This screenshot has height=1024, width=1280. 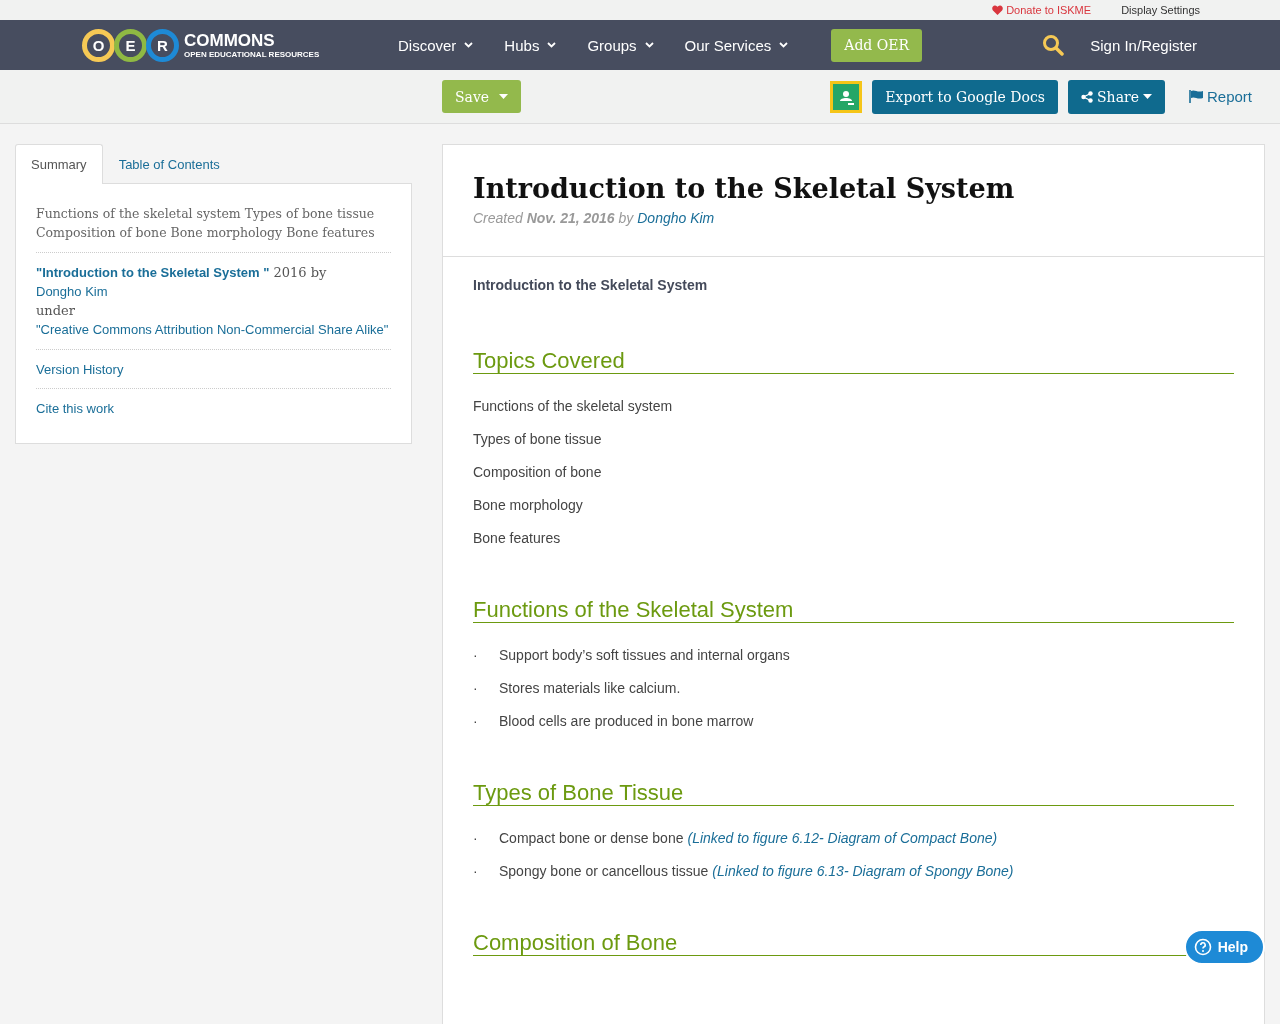 I want to click on list-item: Bone morphology, so click(x=528, y=505).